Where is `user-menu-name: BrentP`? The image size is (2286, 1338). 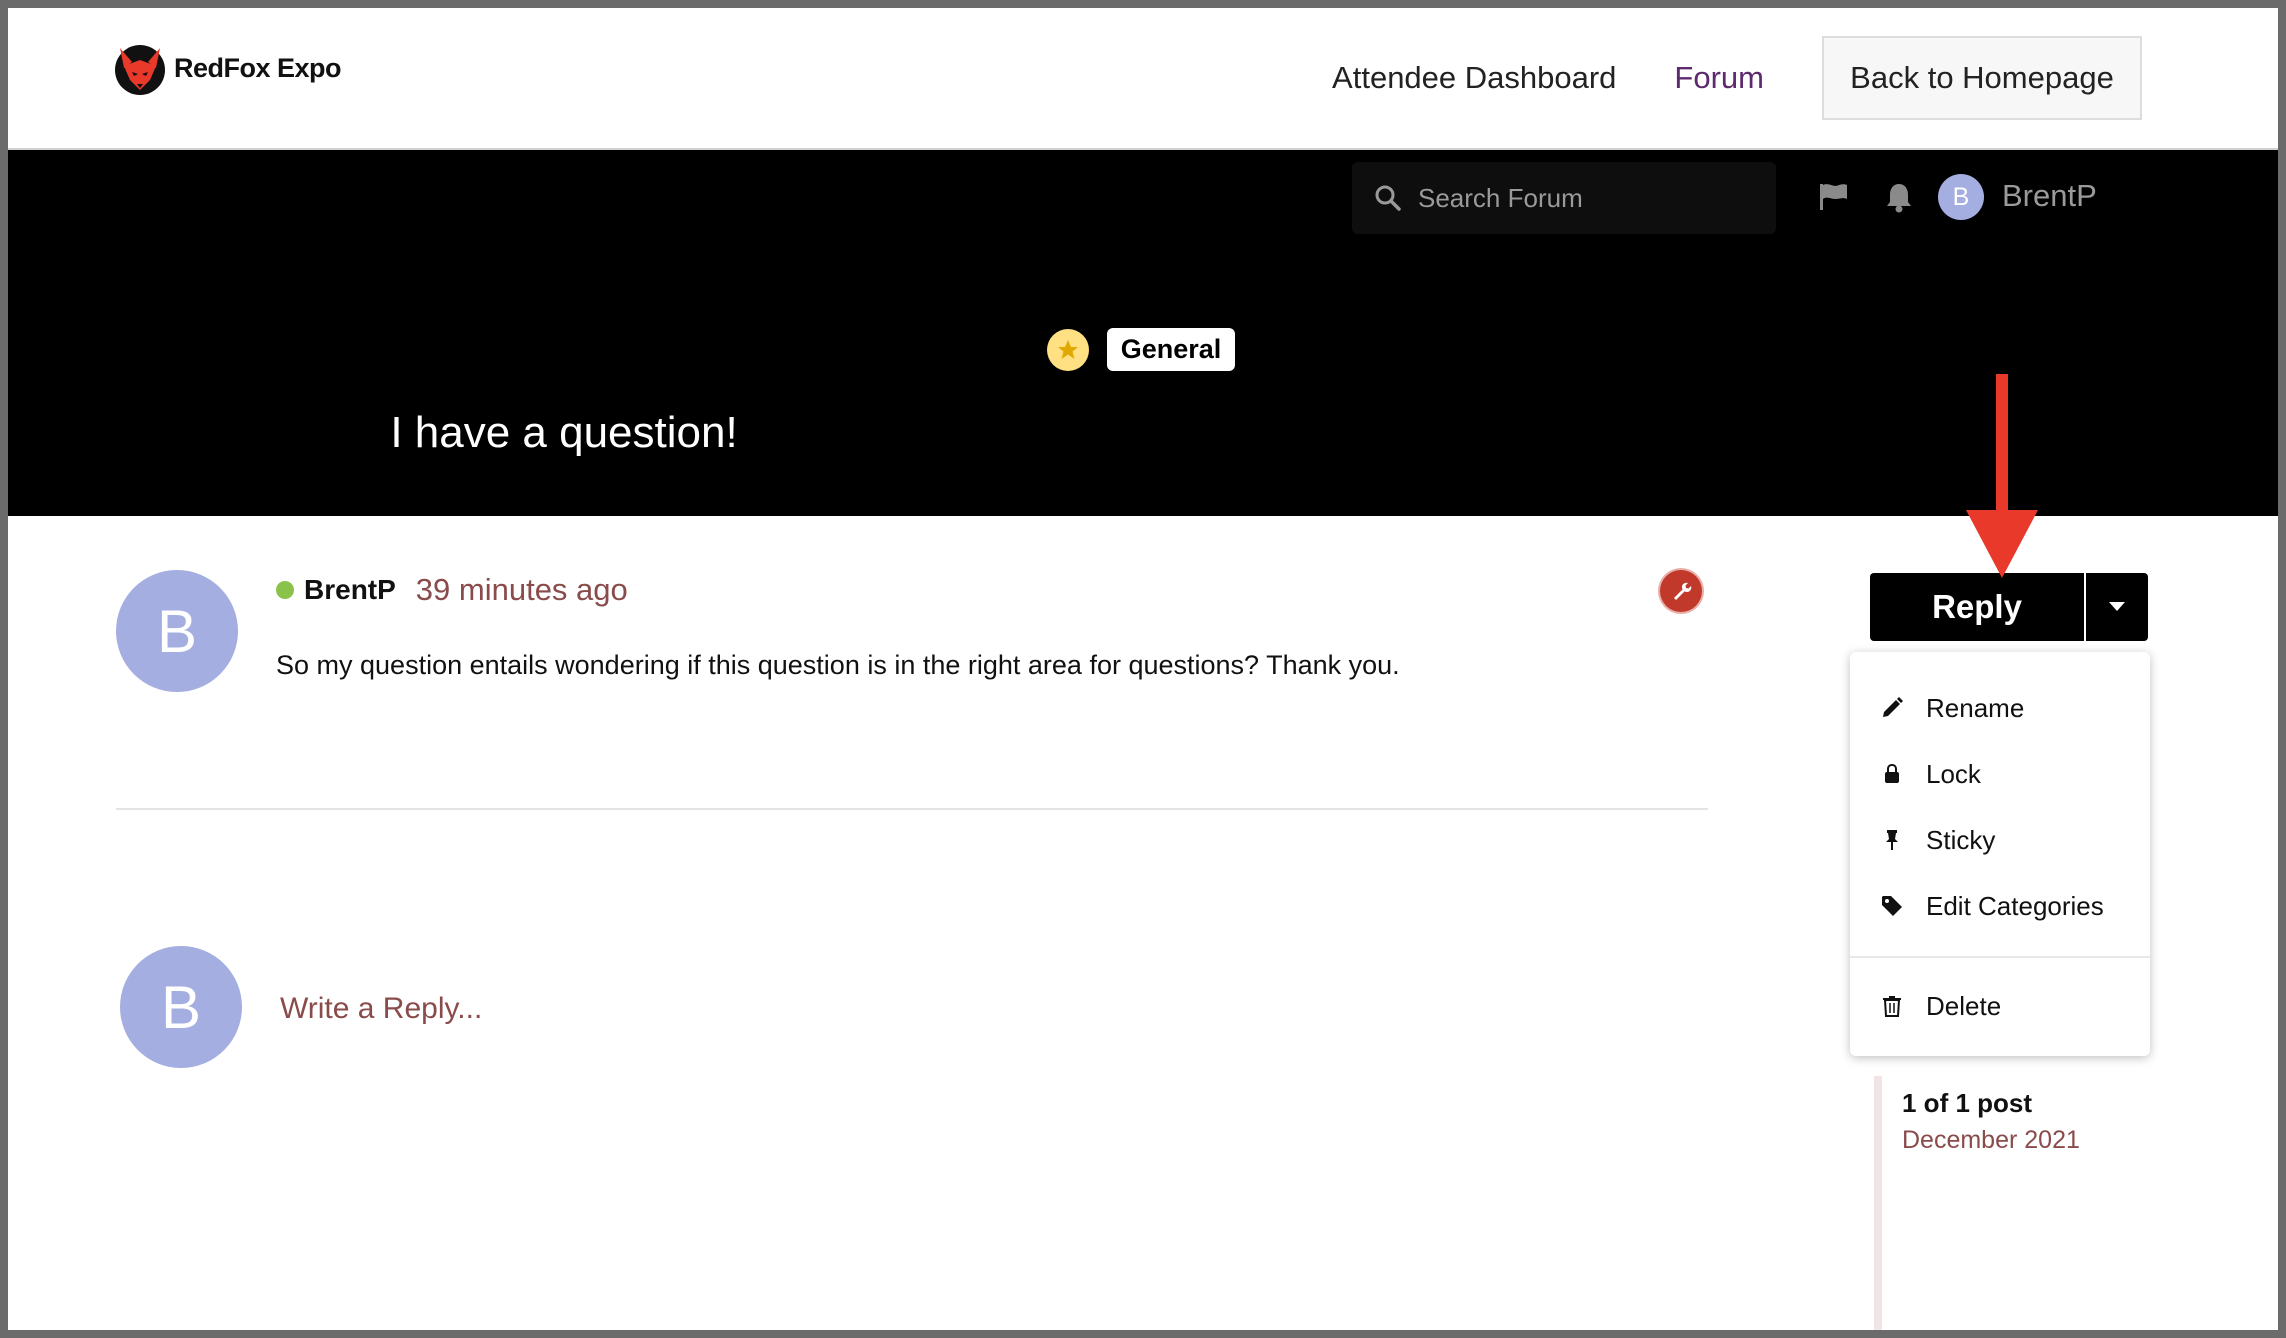 user-menu-name: BrentP is located at coordinates (2049, 196).